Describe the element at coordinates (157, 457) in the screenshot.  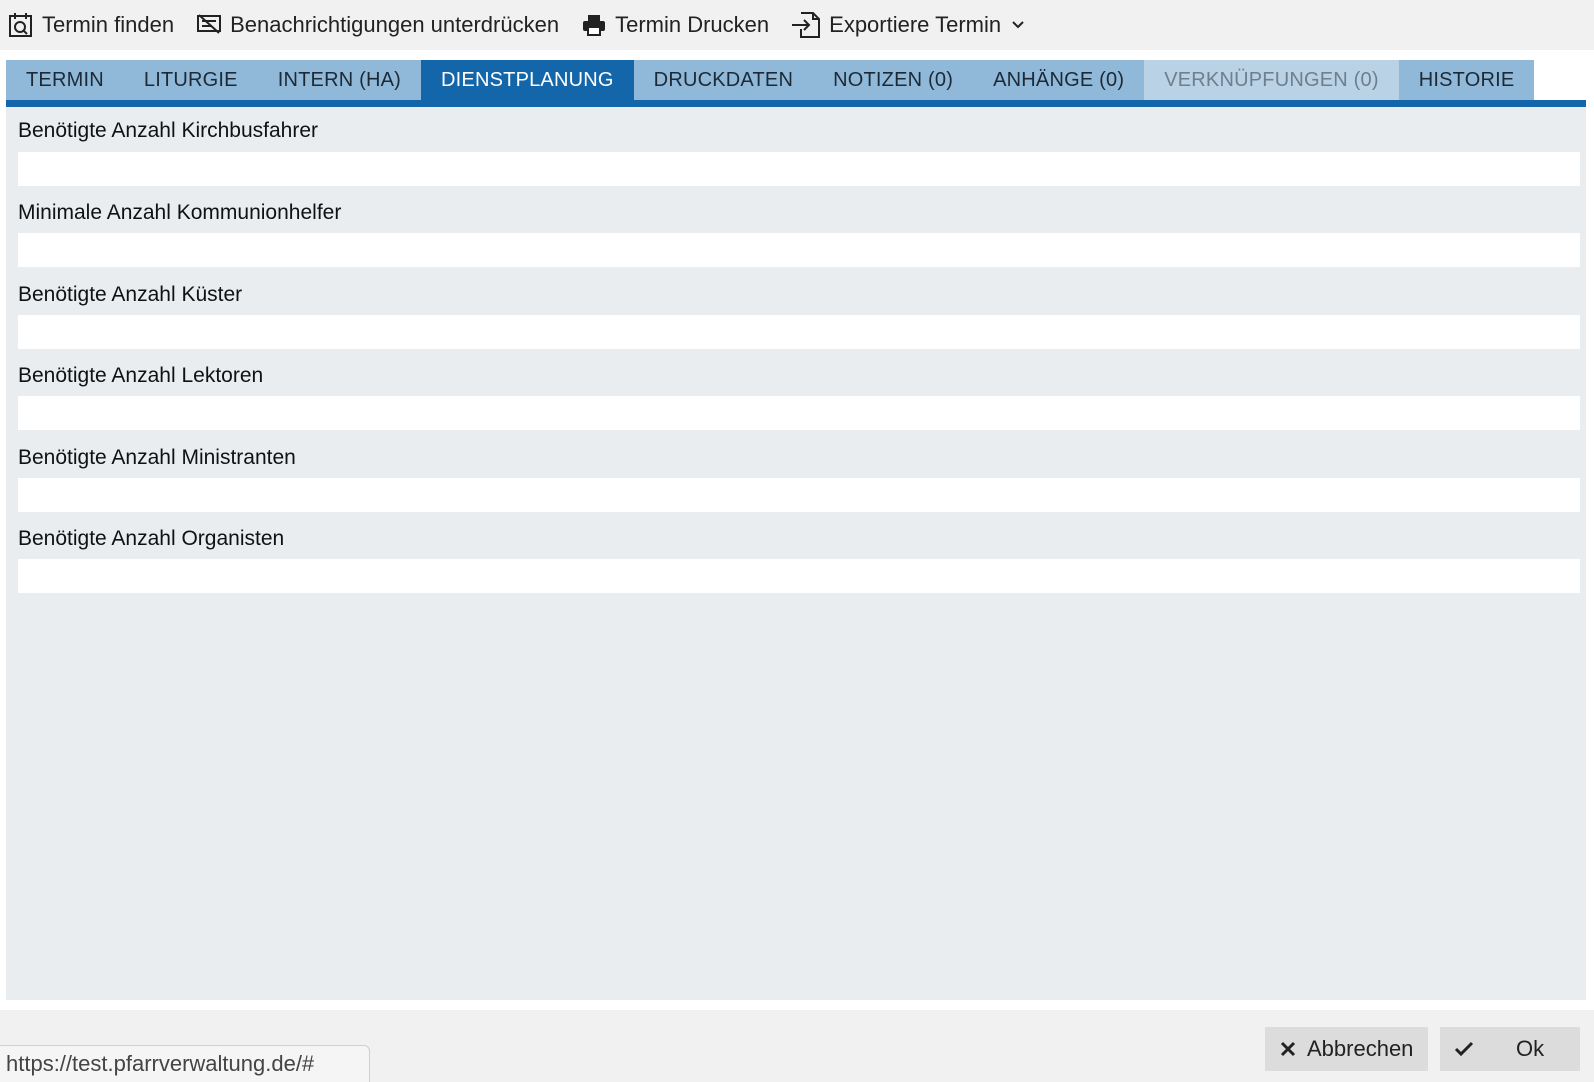
I see `field-label-ministranten: Benötigte Anzahl Ministranten` at that location.